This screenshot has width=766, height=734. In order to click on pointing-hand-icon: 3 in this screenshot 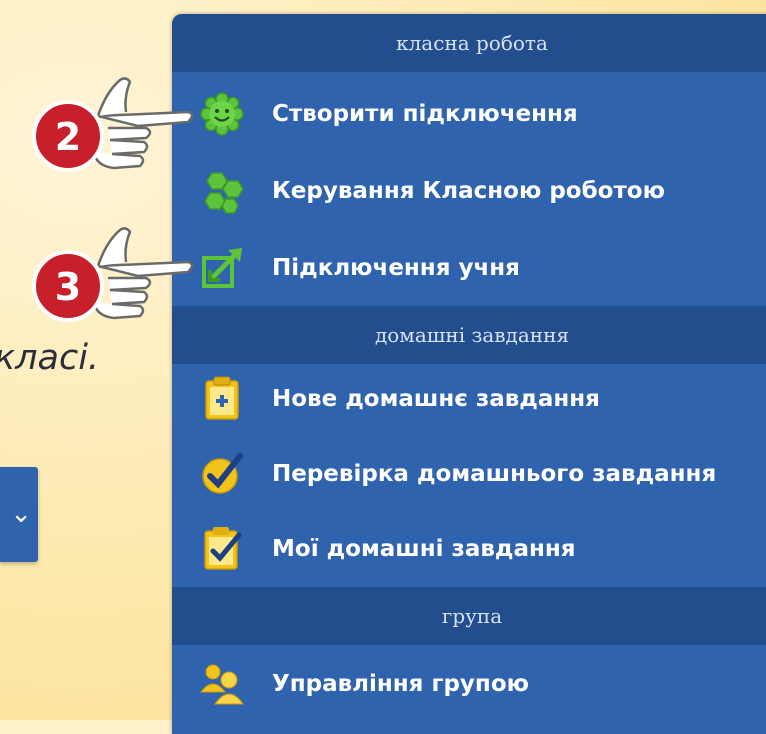, I will do `click(113, 274)`.